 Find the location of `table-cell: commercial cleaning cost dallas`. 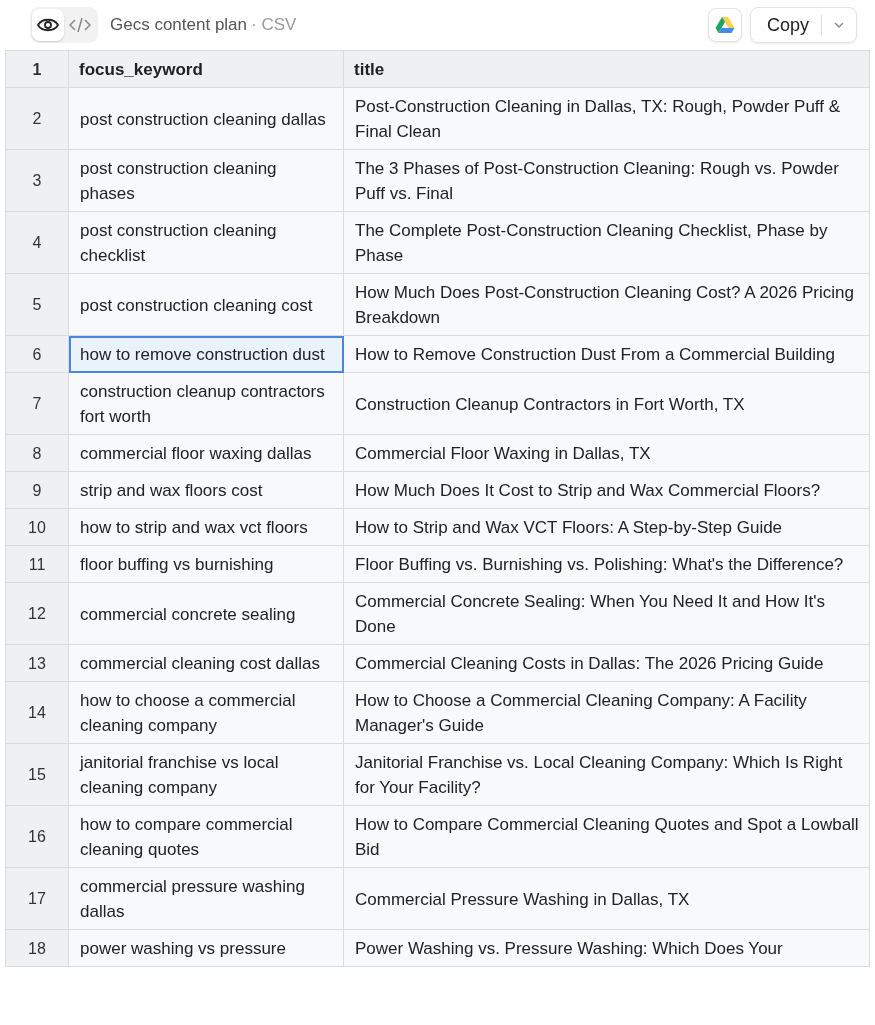

table-cell: commercial cleaning cost dallas is located at coordinates (206, 663).